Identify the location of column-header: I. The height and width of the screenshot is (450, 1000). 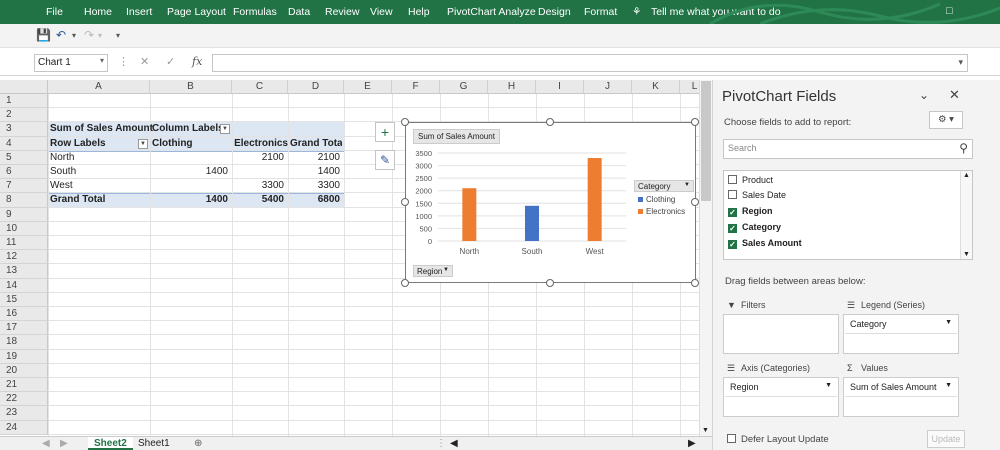
(560, 87).